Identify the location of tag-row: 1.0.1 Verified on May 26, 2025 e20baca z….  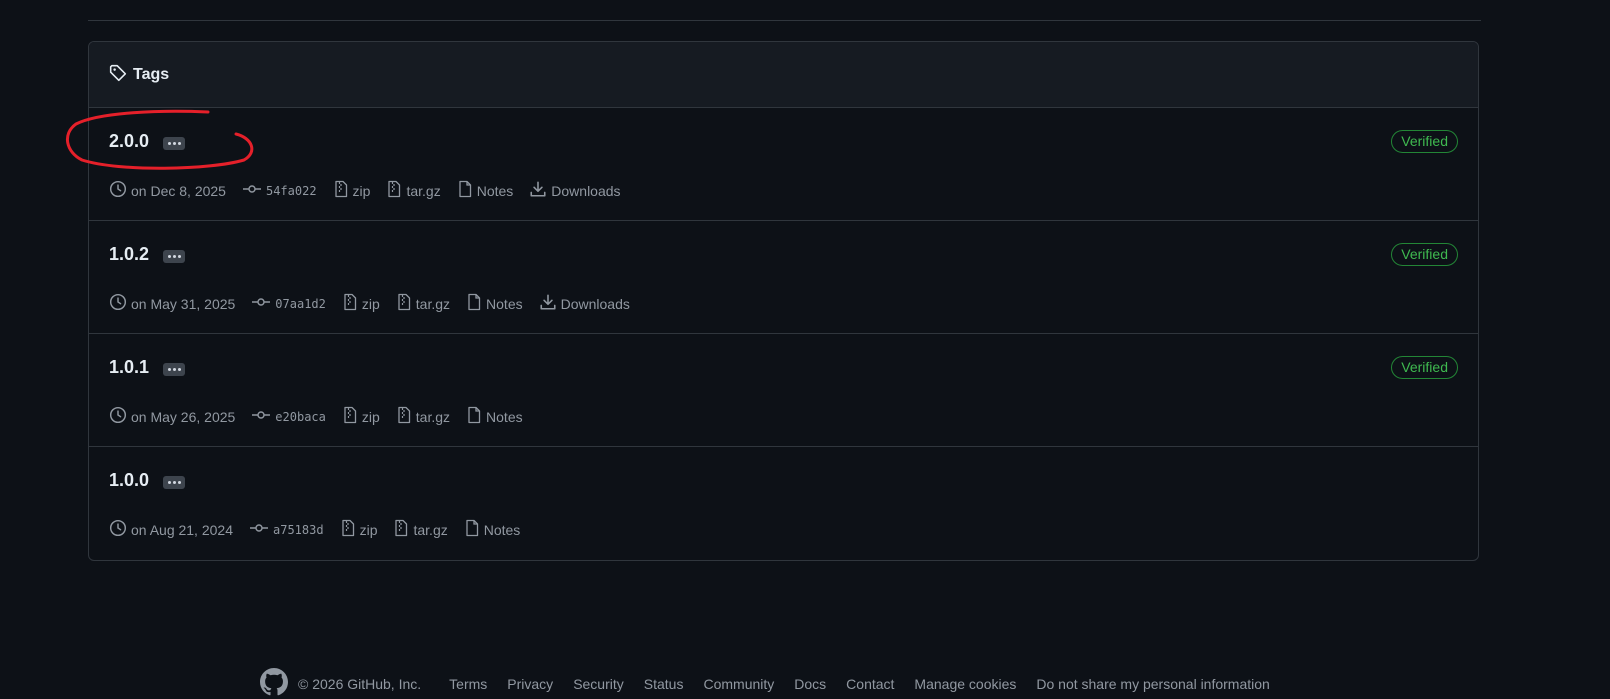
(783, 390).